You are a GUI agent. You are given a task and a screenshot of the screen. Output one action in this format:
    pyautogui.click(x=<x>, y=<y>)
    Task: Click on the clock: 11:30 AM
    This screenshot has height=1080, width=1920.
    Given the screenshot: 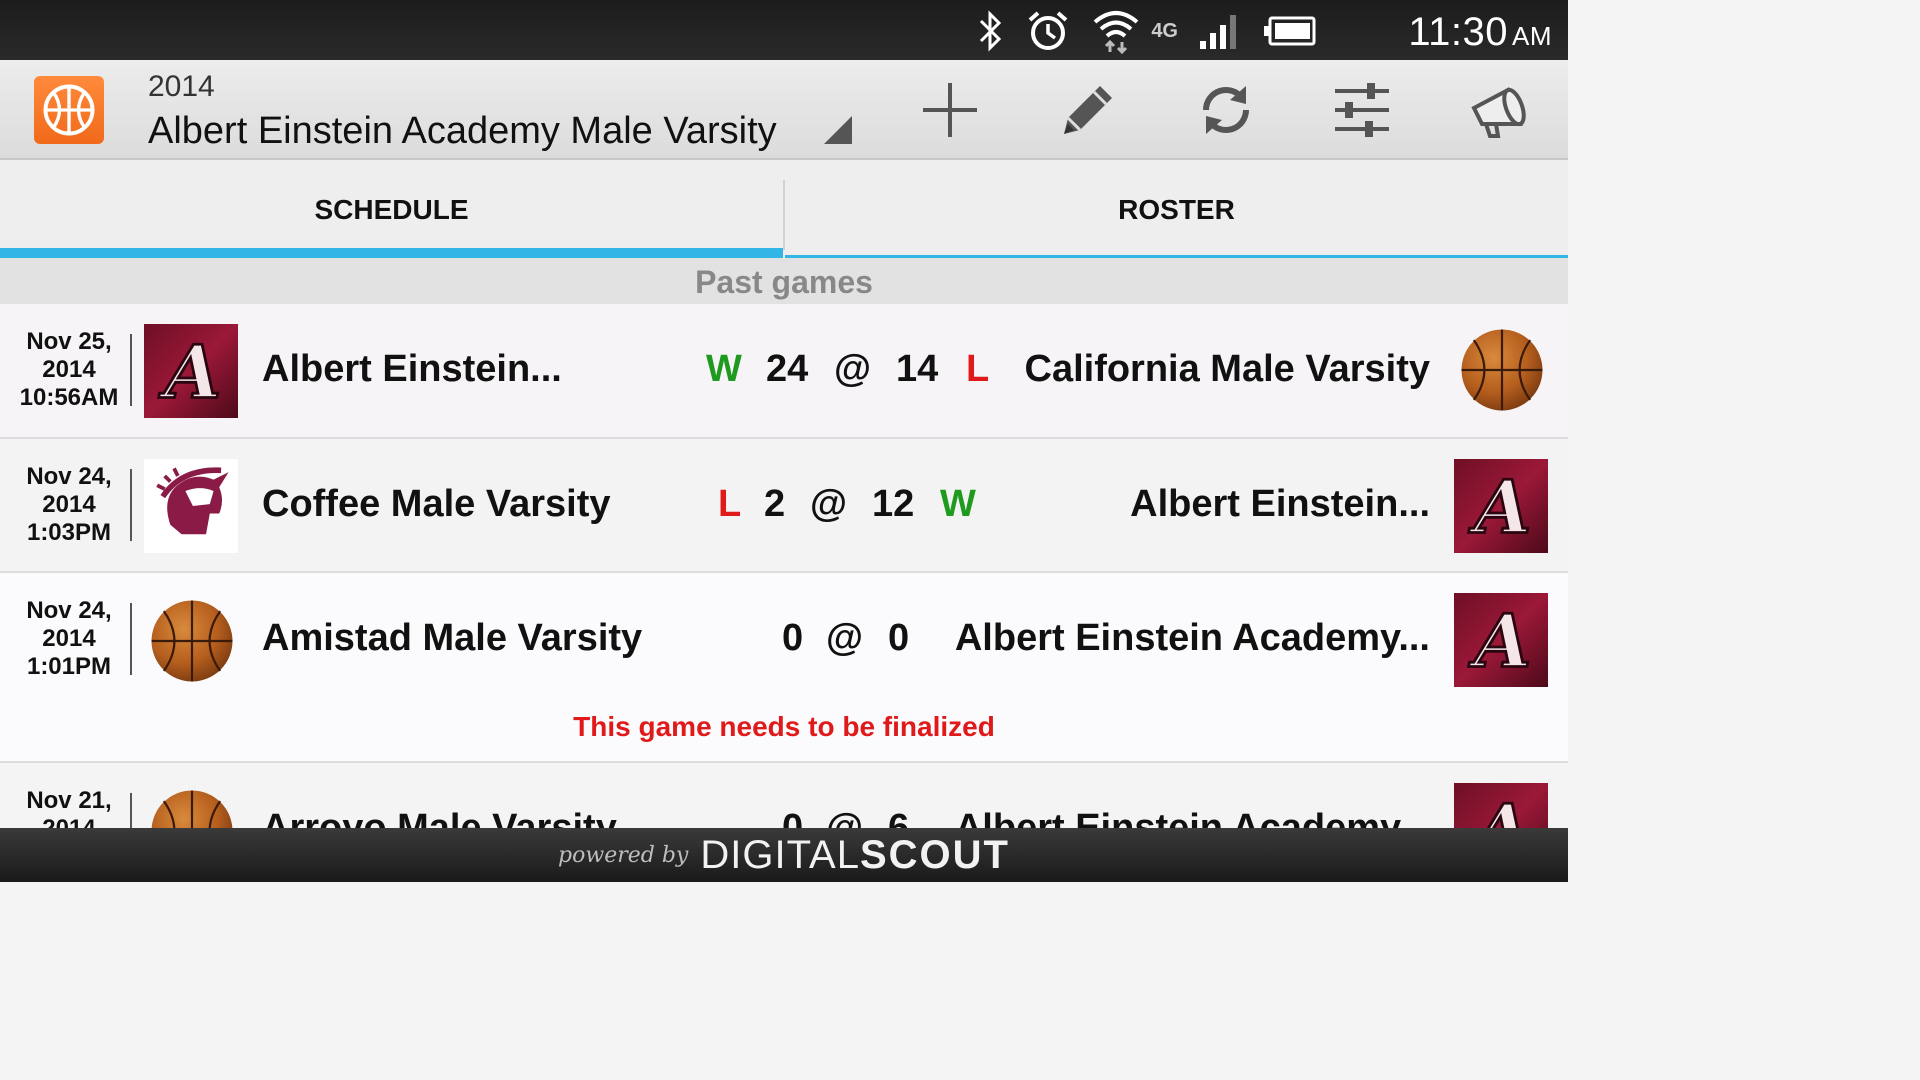 What is the action you would take?
    pyautogui.click(x=1480, y=32)
    